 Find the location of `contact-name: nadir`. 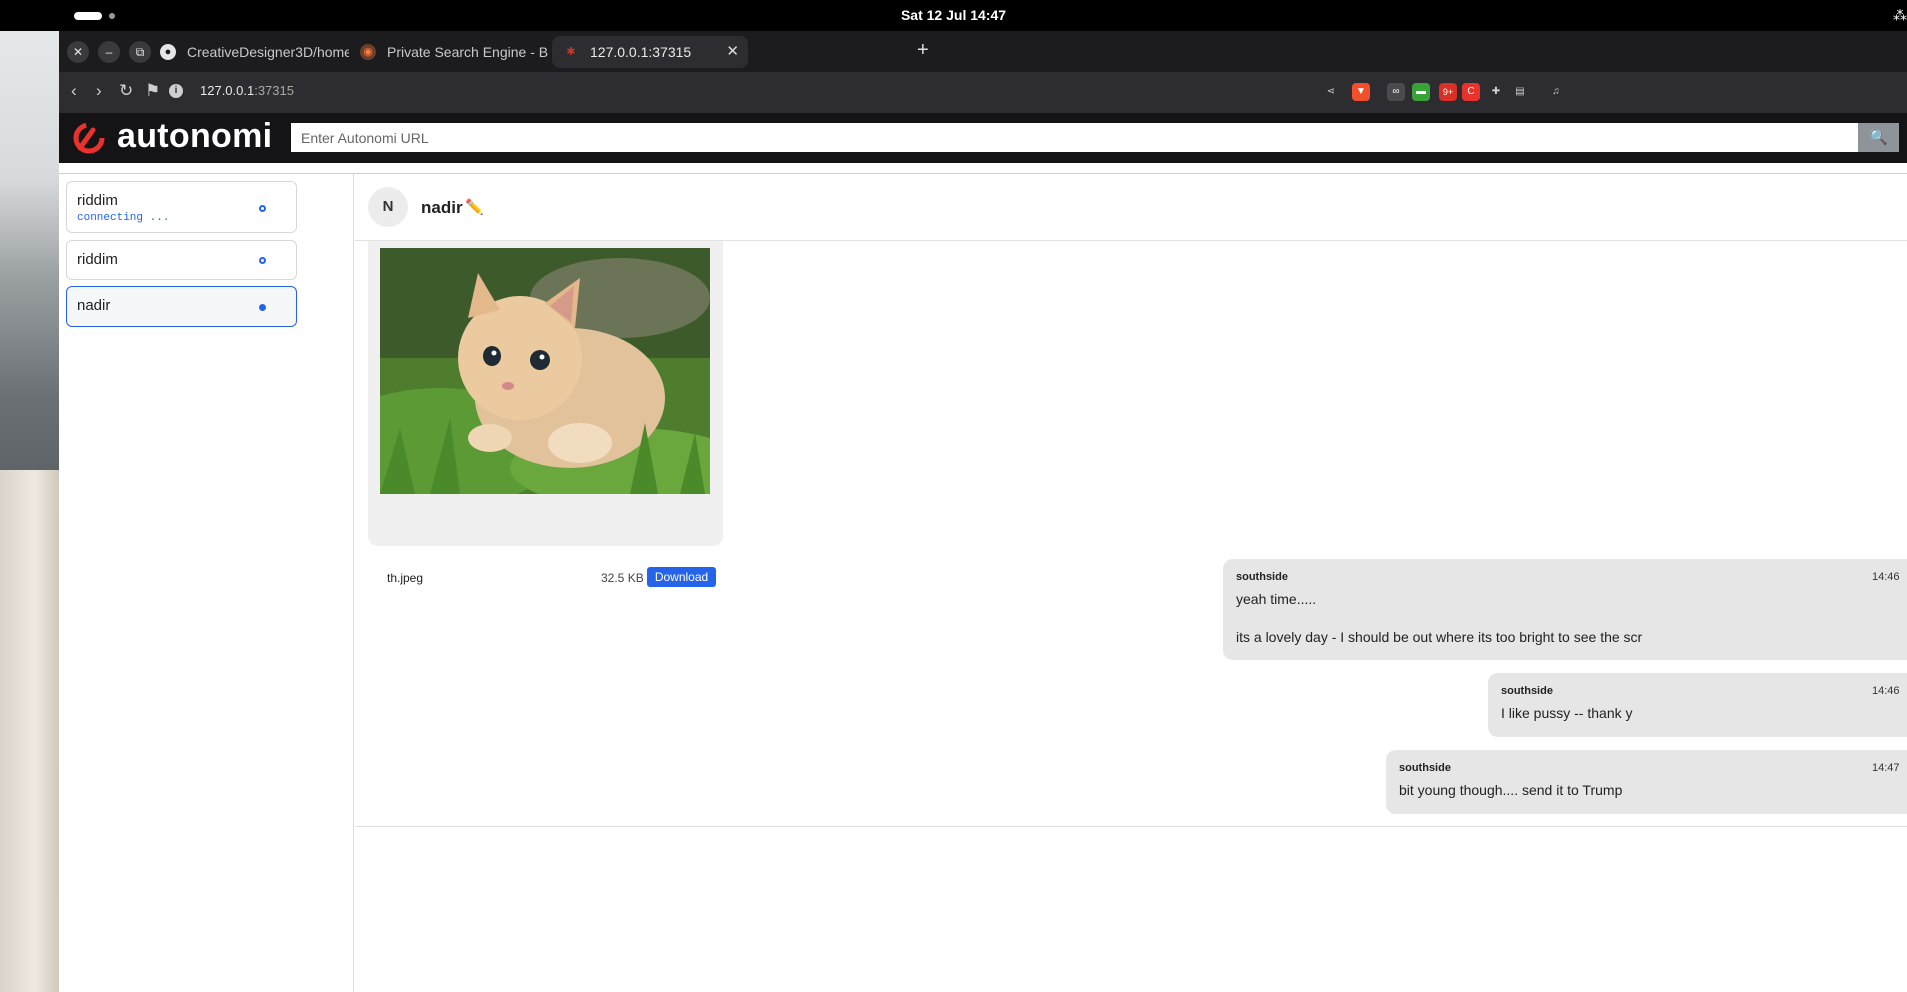

contact-name: nadir is located at coordinates (94, 305).